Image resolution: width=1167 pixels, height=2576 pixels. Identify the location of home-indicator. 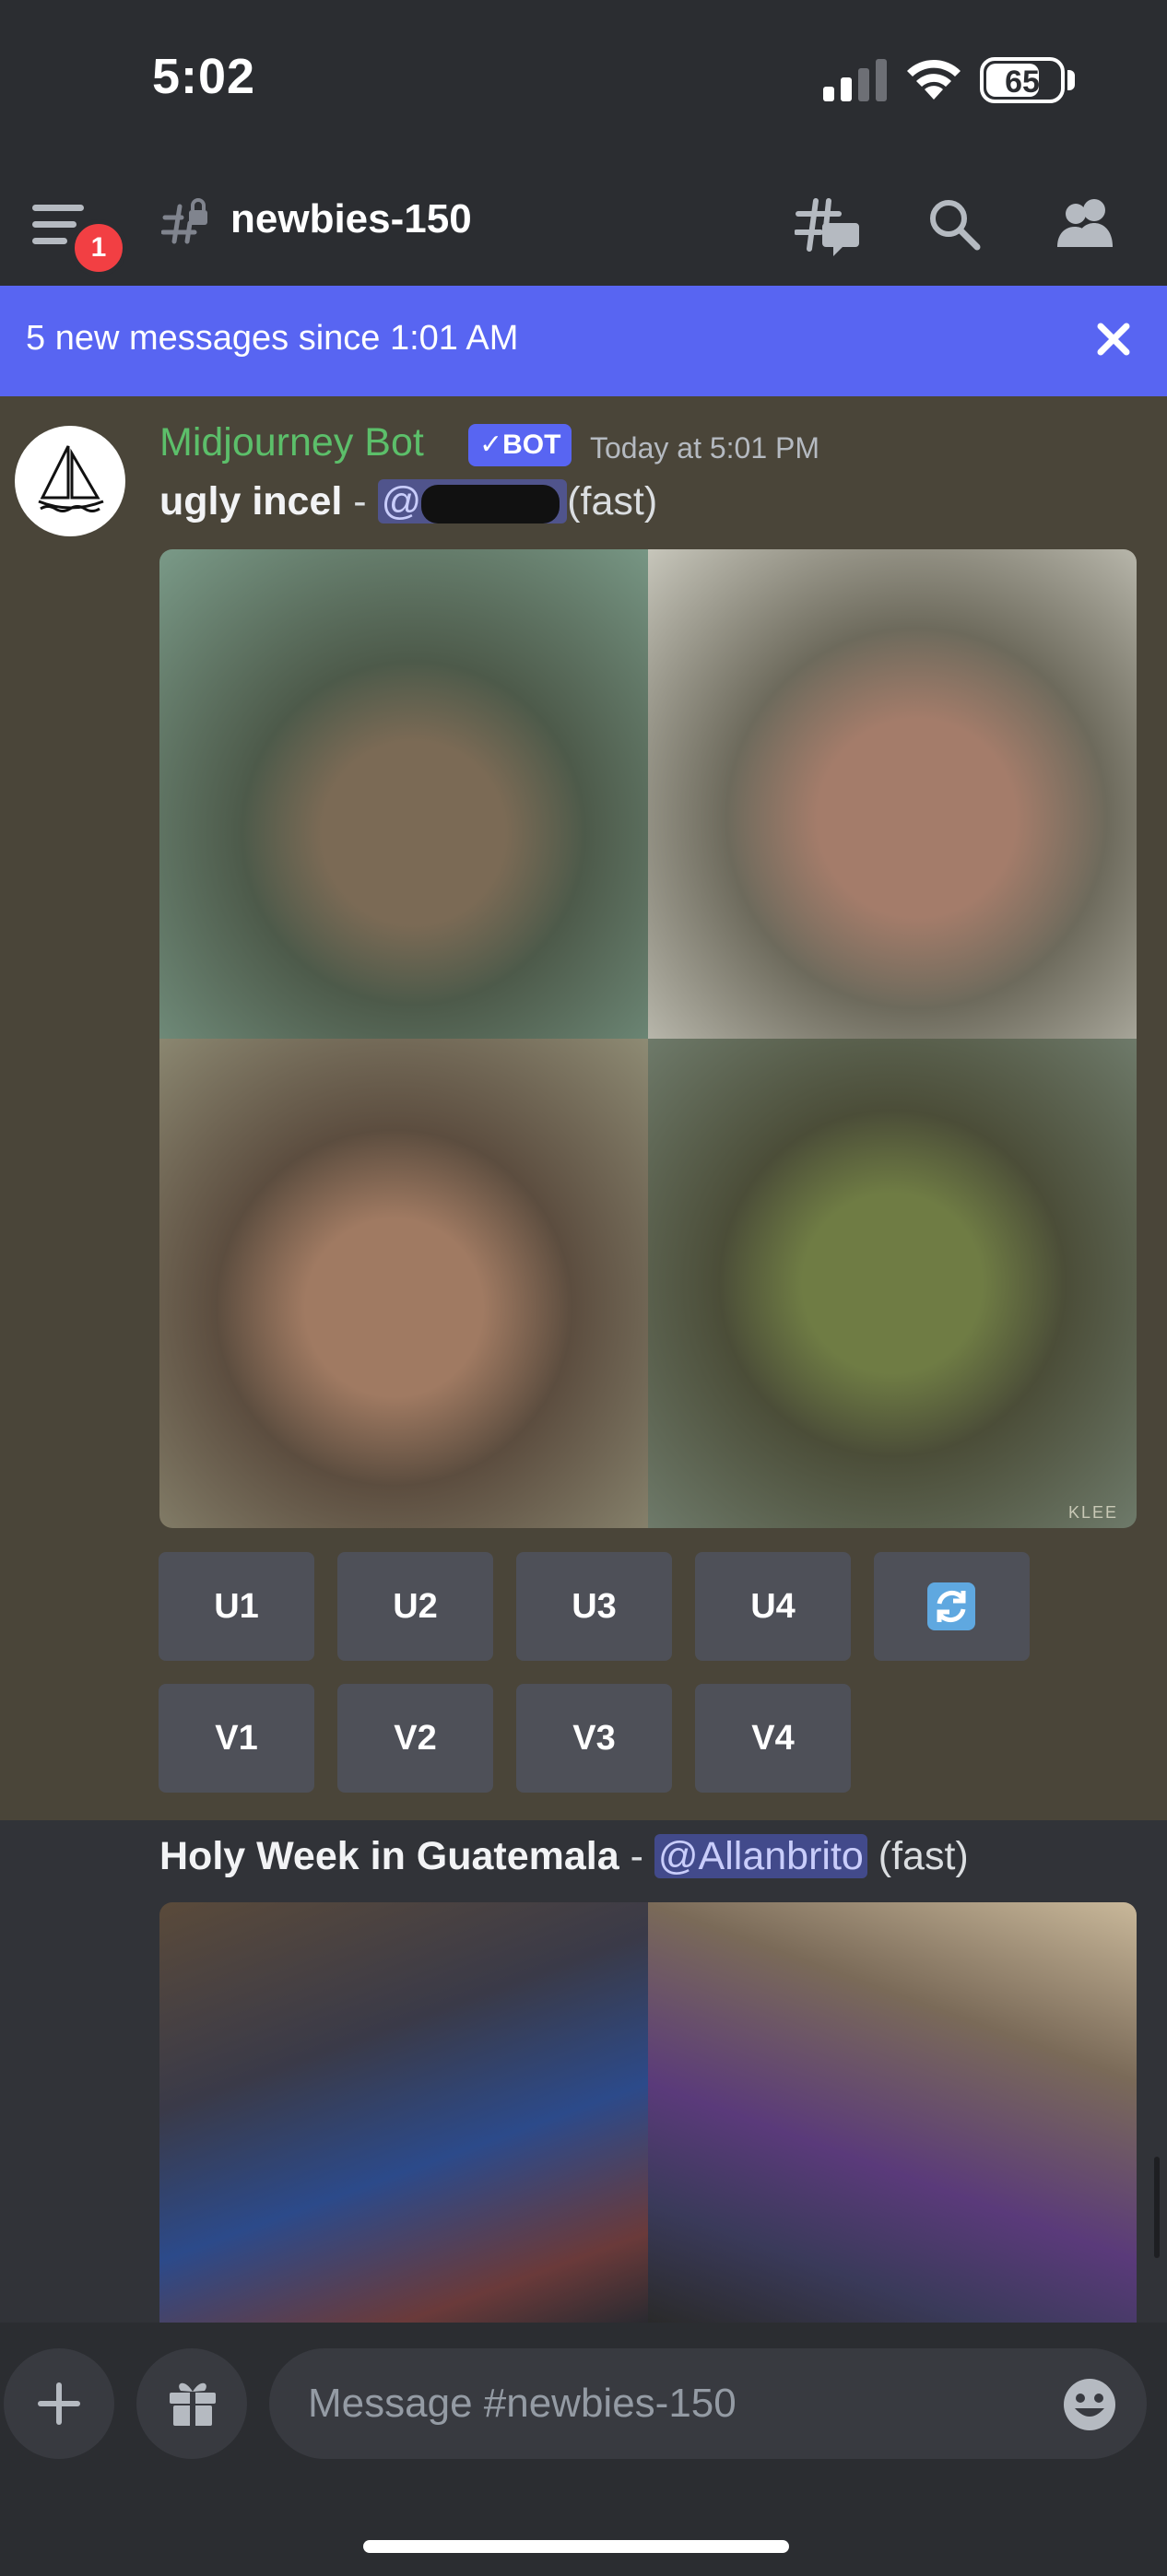
(576, 2546).